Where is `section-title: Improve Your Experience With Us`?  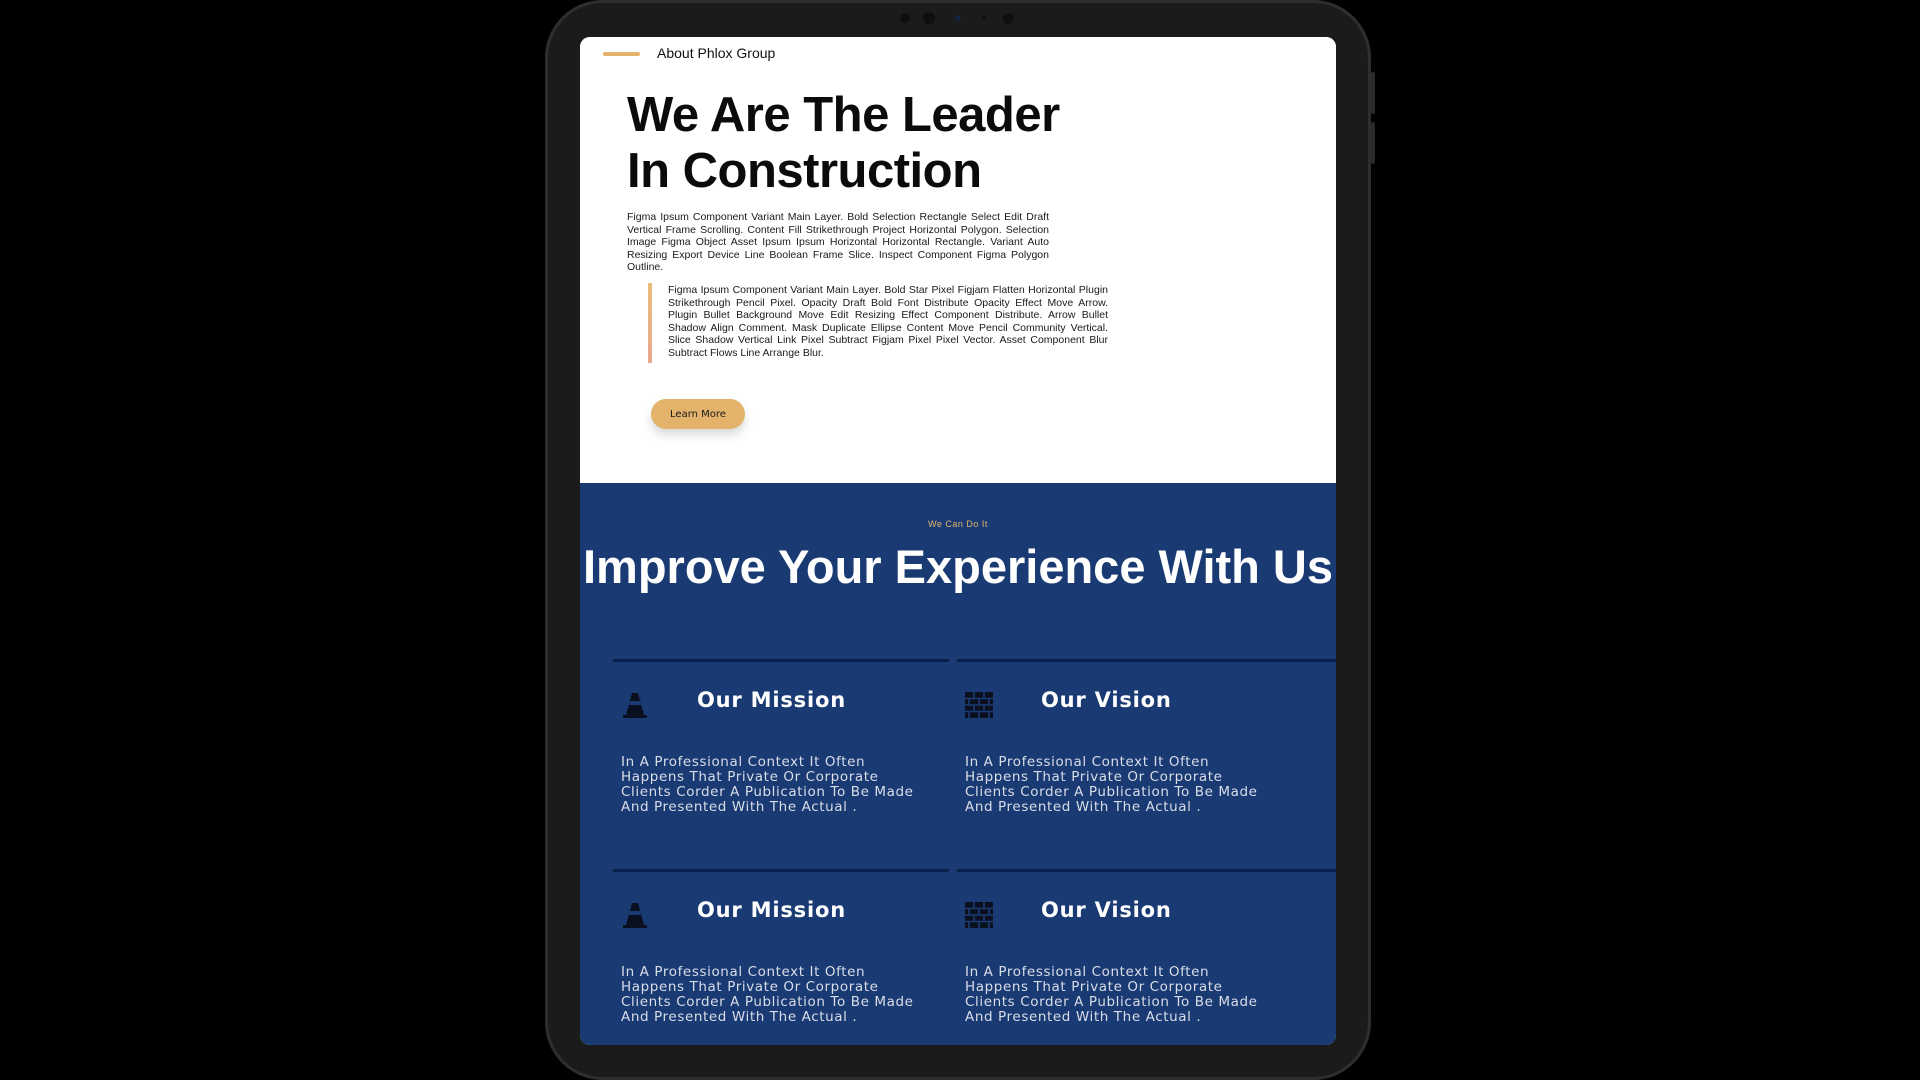
section-title: Improve Your Experience With Us is located at coordinates (958, 566).